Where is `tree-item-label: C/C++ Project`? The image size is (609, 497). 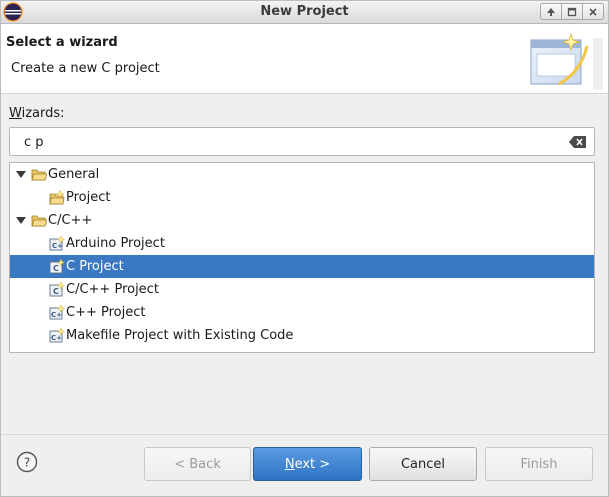
tree-item-label: C/C++ Project is located at coordinates (112, 289).